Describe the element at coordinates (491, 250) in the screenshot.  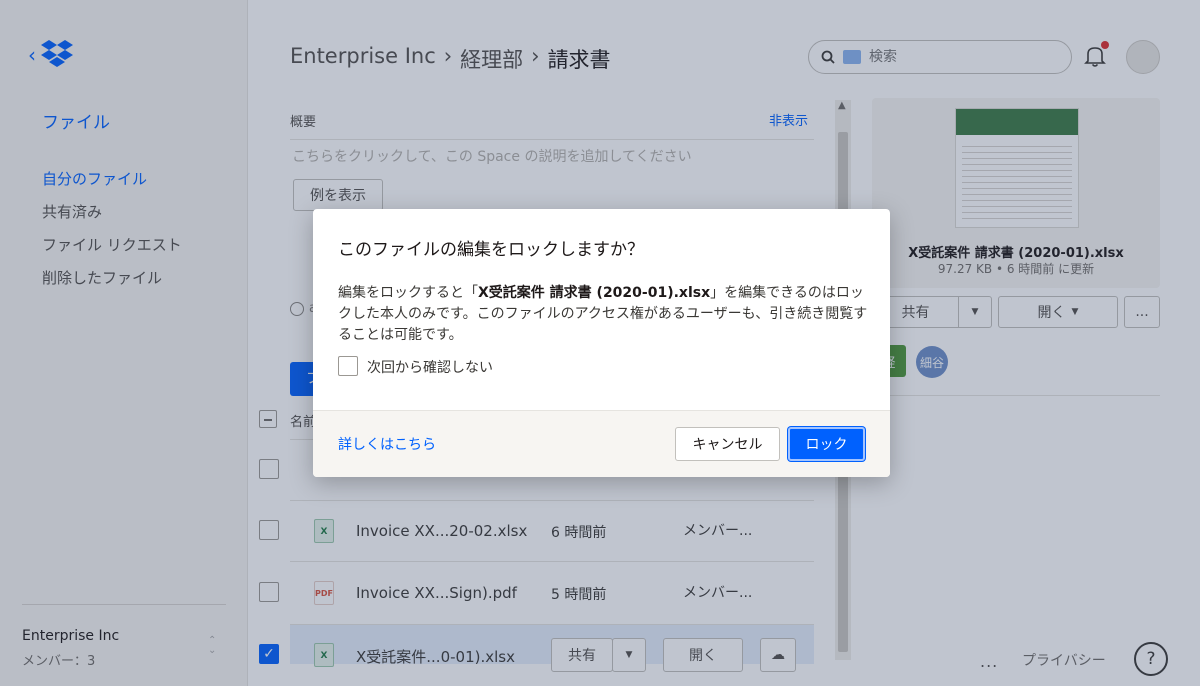
I see `dialog-title: このファイルの編集をロックしますか？` at that location.